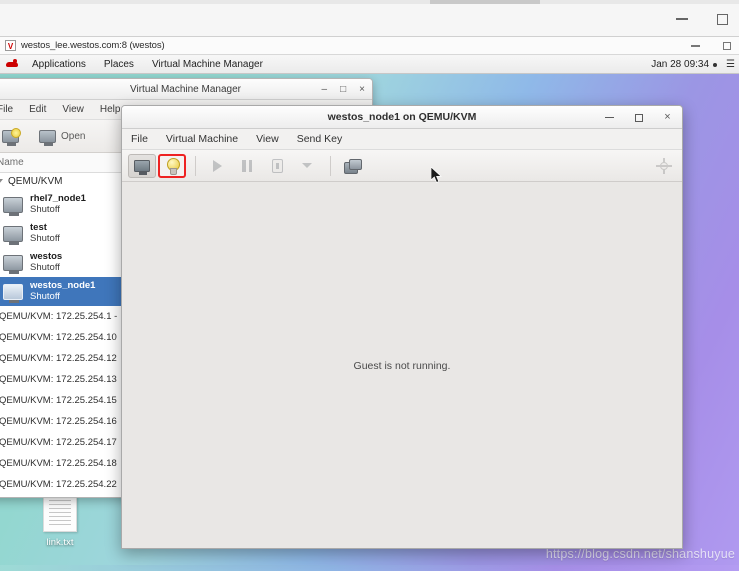 Image resolution: width=739 pixels, height=571 pixels. I want to click on vmm-close-button: ×, so click(362, 89).